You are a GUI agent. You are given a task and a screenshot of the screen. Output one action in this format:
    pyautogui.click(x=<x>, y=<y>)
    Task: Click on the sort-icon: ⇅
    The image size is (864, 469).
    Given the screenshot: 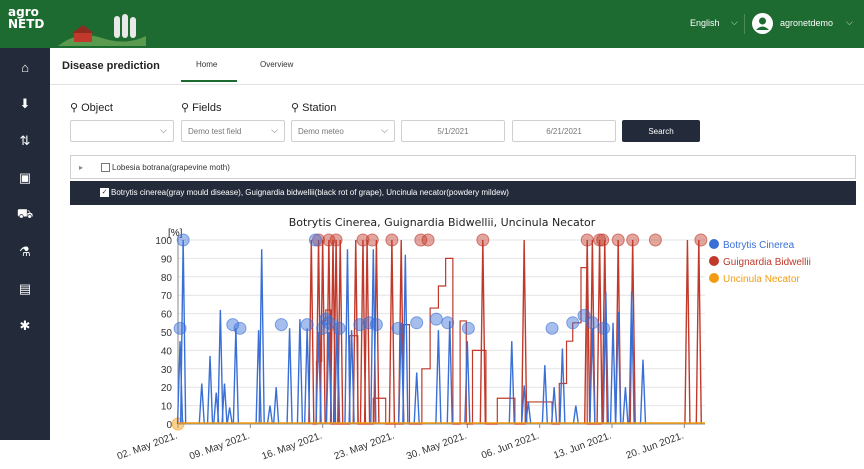 What is the action you would take?
    pyautogui.click(x=25, y=141)
    